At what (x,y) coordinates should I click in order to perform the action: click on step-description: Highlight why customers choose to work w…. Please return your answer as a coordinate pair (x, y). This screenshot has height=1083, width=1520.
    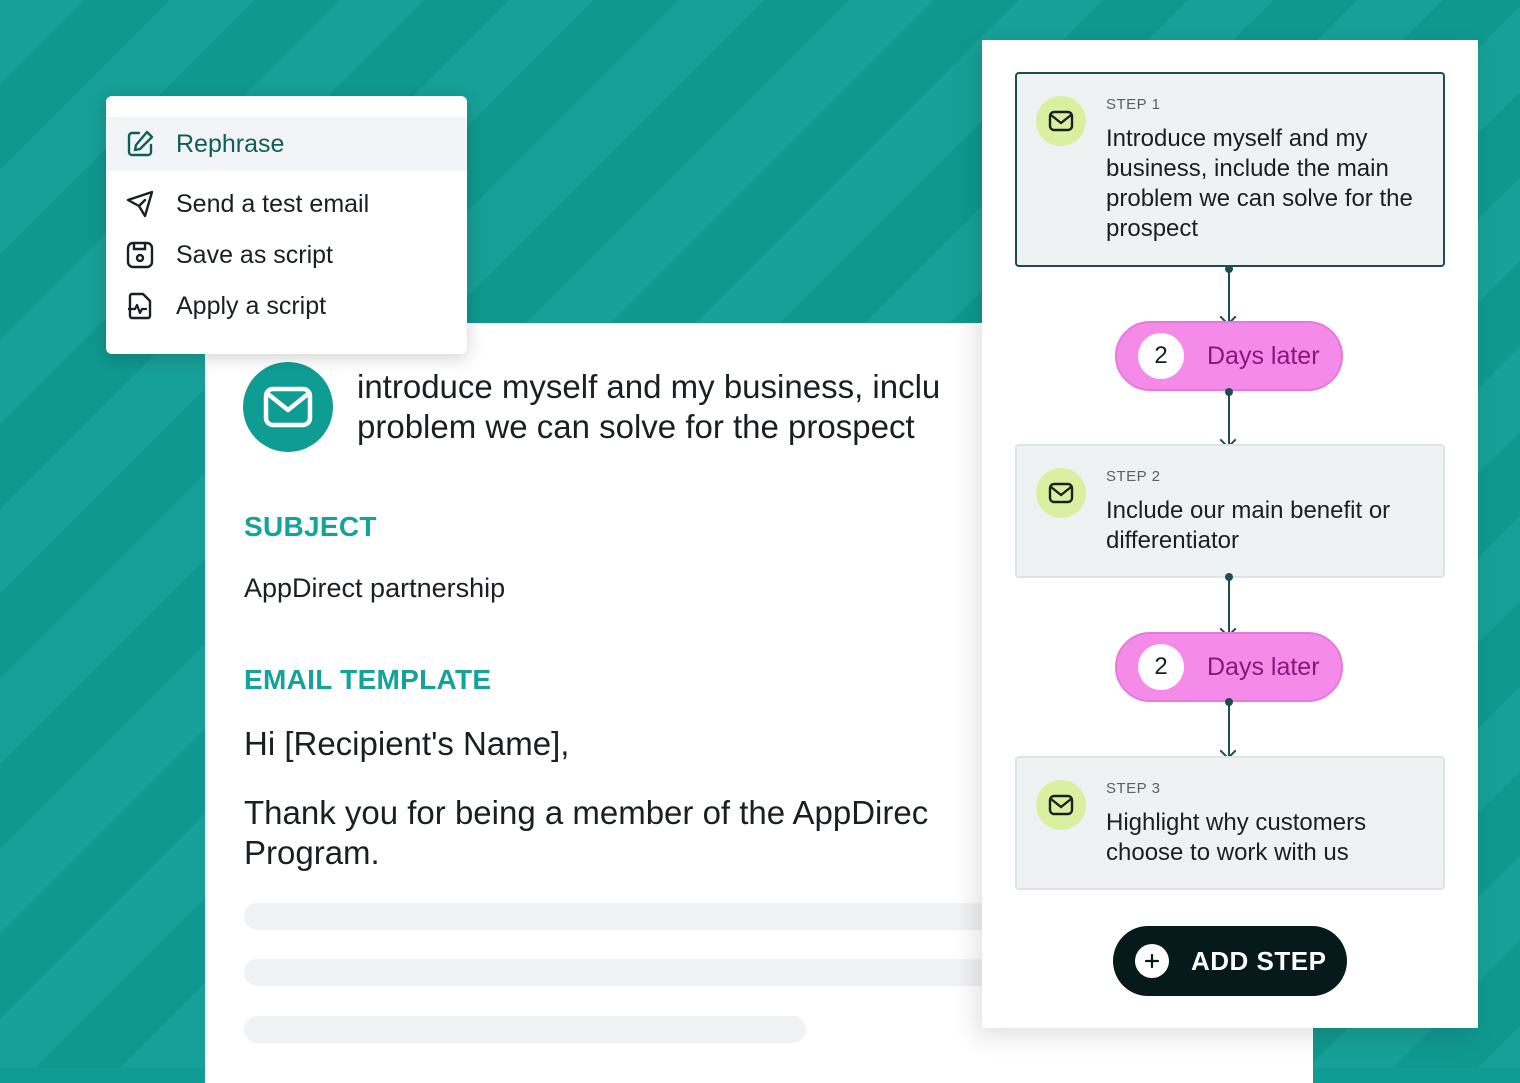
    Looking at the image, I should click on (1236, 837).